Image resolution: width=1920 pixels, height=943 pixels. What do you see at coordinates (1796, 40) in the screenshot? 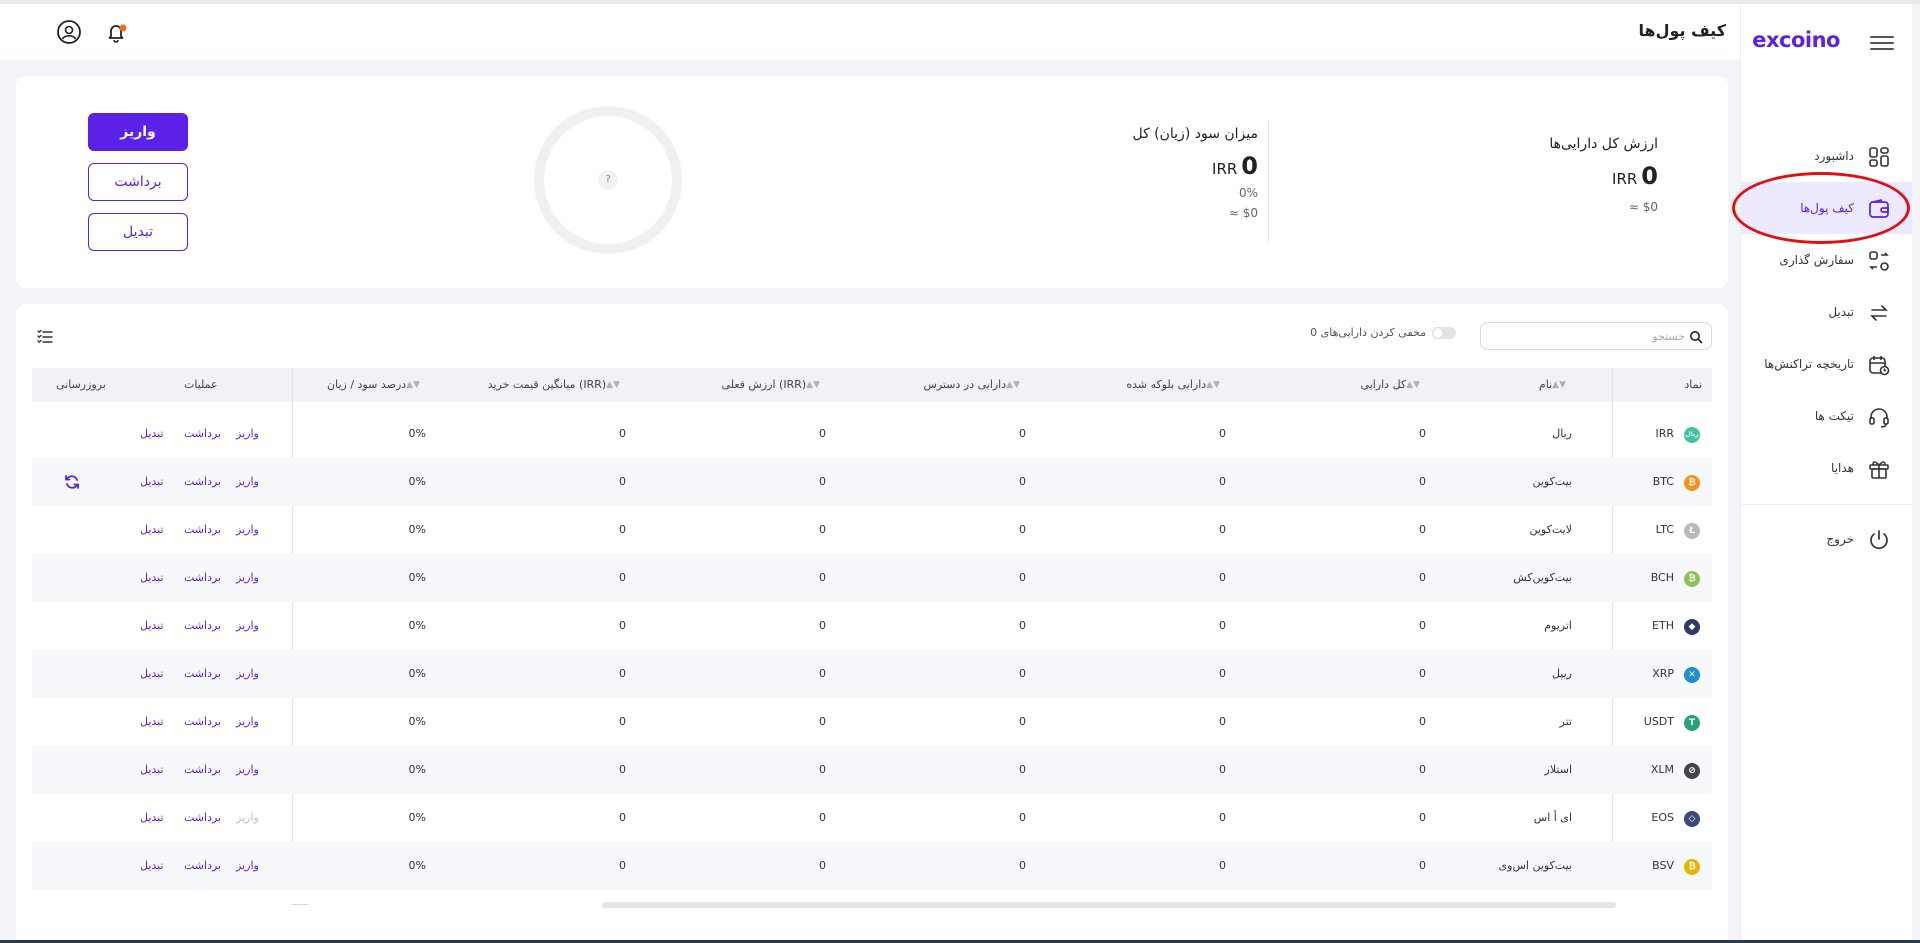
I see `excoino-logo: excoino` at bounding box center [1796, 40].